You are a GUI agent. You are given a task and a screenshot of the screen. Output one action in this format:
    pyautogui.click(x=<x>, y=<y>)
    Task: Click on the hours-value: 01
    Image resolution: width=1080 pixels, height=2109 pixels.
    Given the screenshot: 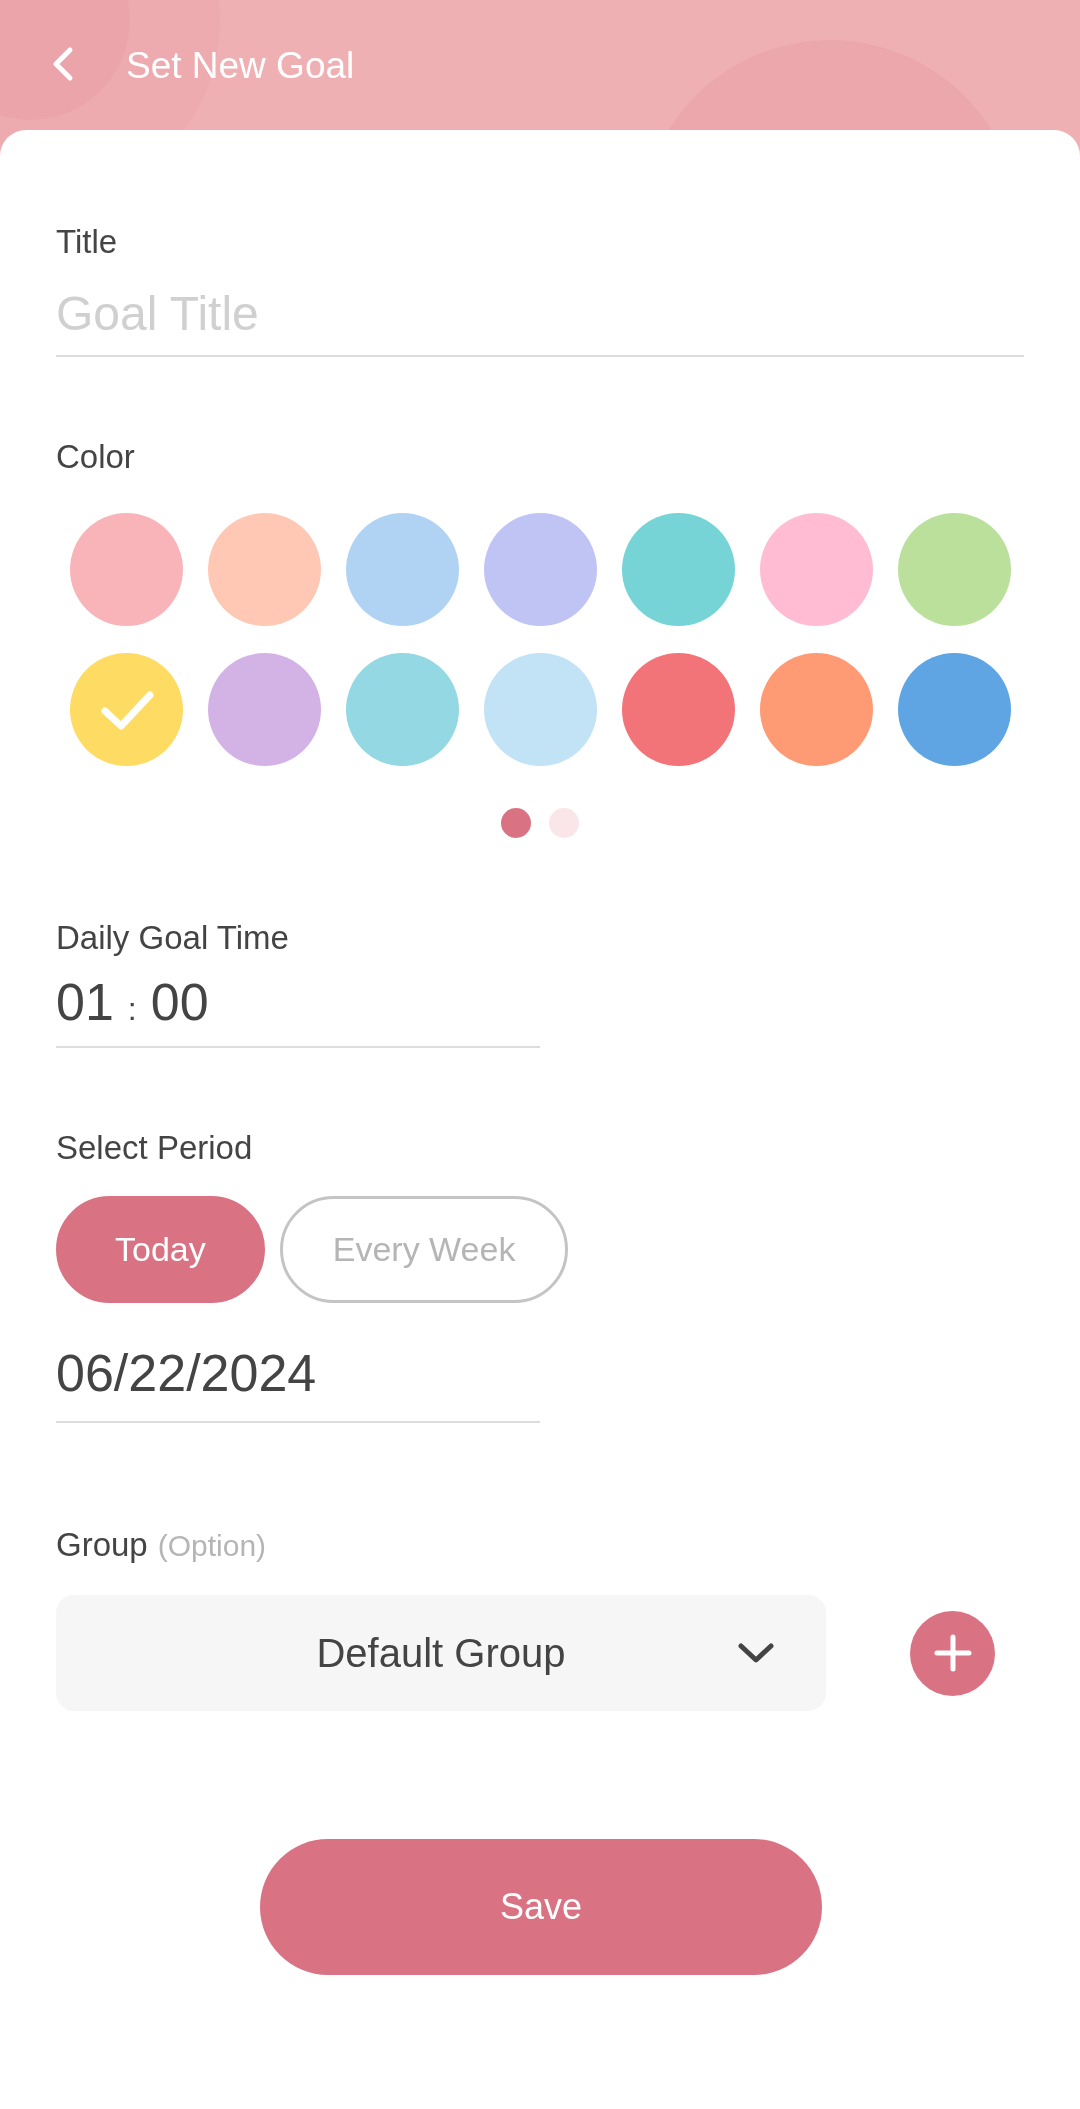 What is the action you would take?
    pyautogui.click(x=85, y=1002)
    